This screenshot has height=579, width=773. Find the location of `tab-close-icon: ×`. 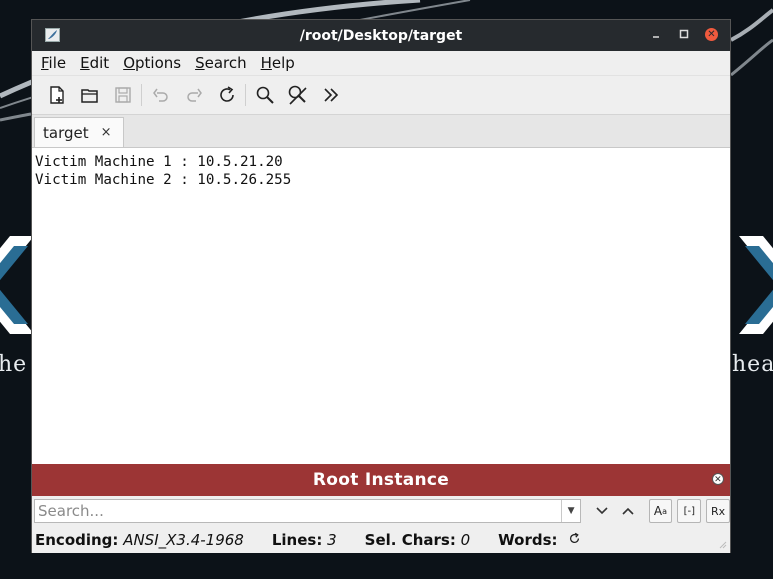

tab-close-icon: × is located at coordinates (106, 132).